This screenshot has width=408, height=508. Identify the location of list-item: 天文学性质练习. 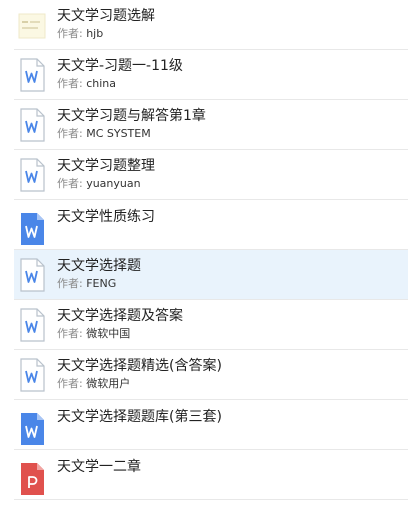
(211, 225).